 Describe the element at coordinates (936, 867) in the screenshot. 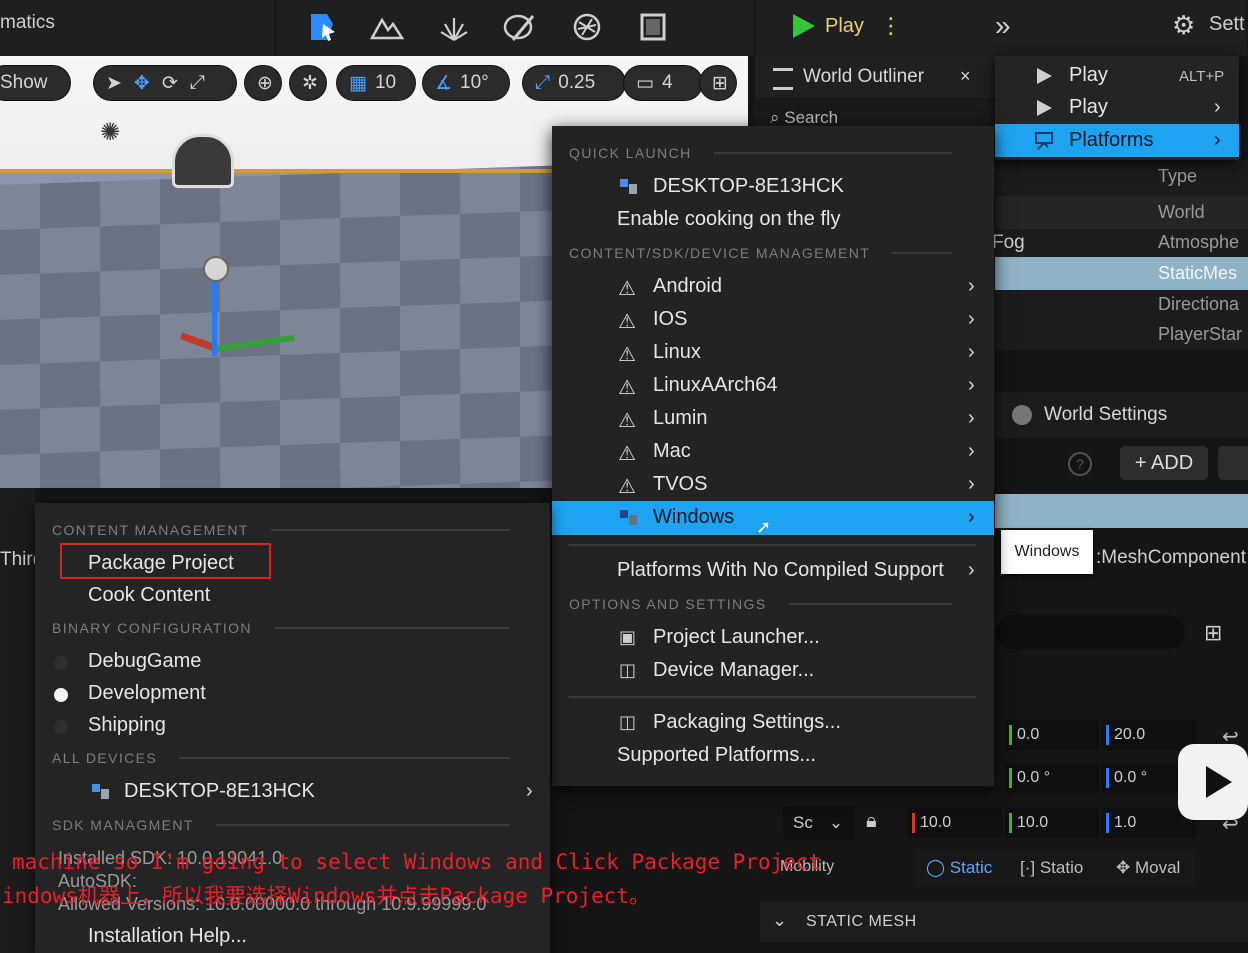

I see `radio-icon: ◯` at that location.